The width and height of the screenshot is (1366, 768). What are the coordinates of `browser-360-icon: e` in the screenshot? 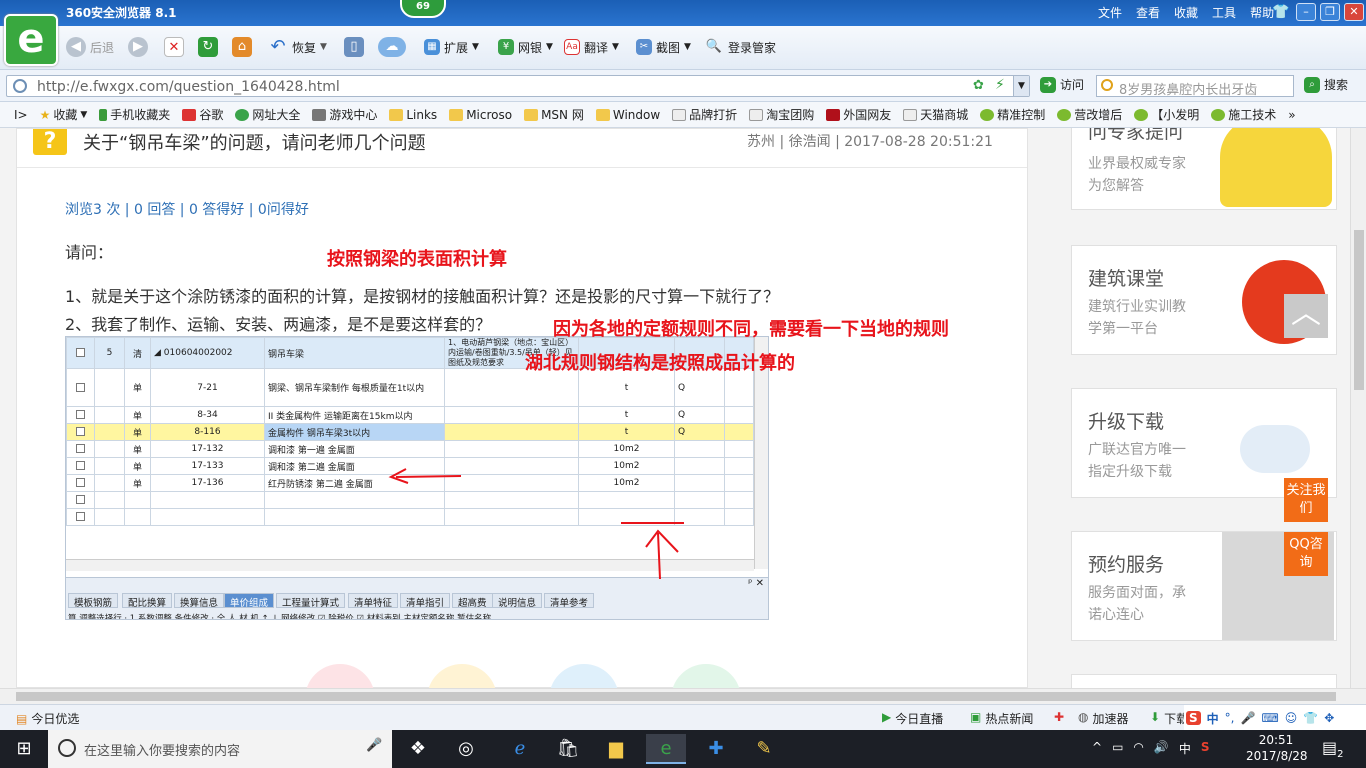 It's located at (666, 749).